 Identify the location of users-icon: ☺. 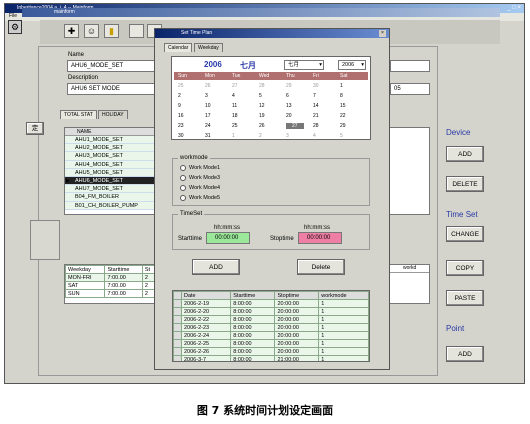
(91, 31).